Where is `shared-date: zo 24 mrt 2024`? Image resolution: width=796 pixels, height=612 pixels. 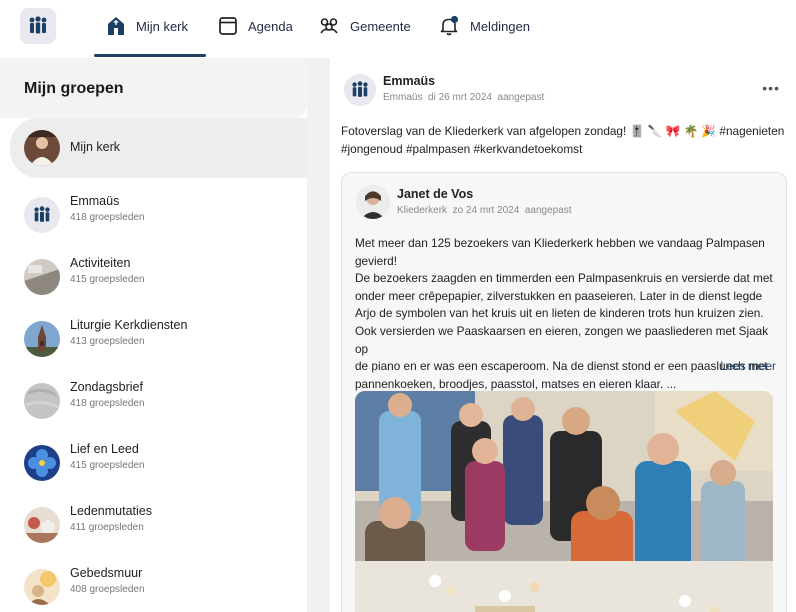
shared-date: zo 24 mrt 2024 is located at coordinates (486, 210).